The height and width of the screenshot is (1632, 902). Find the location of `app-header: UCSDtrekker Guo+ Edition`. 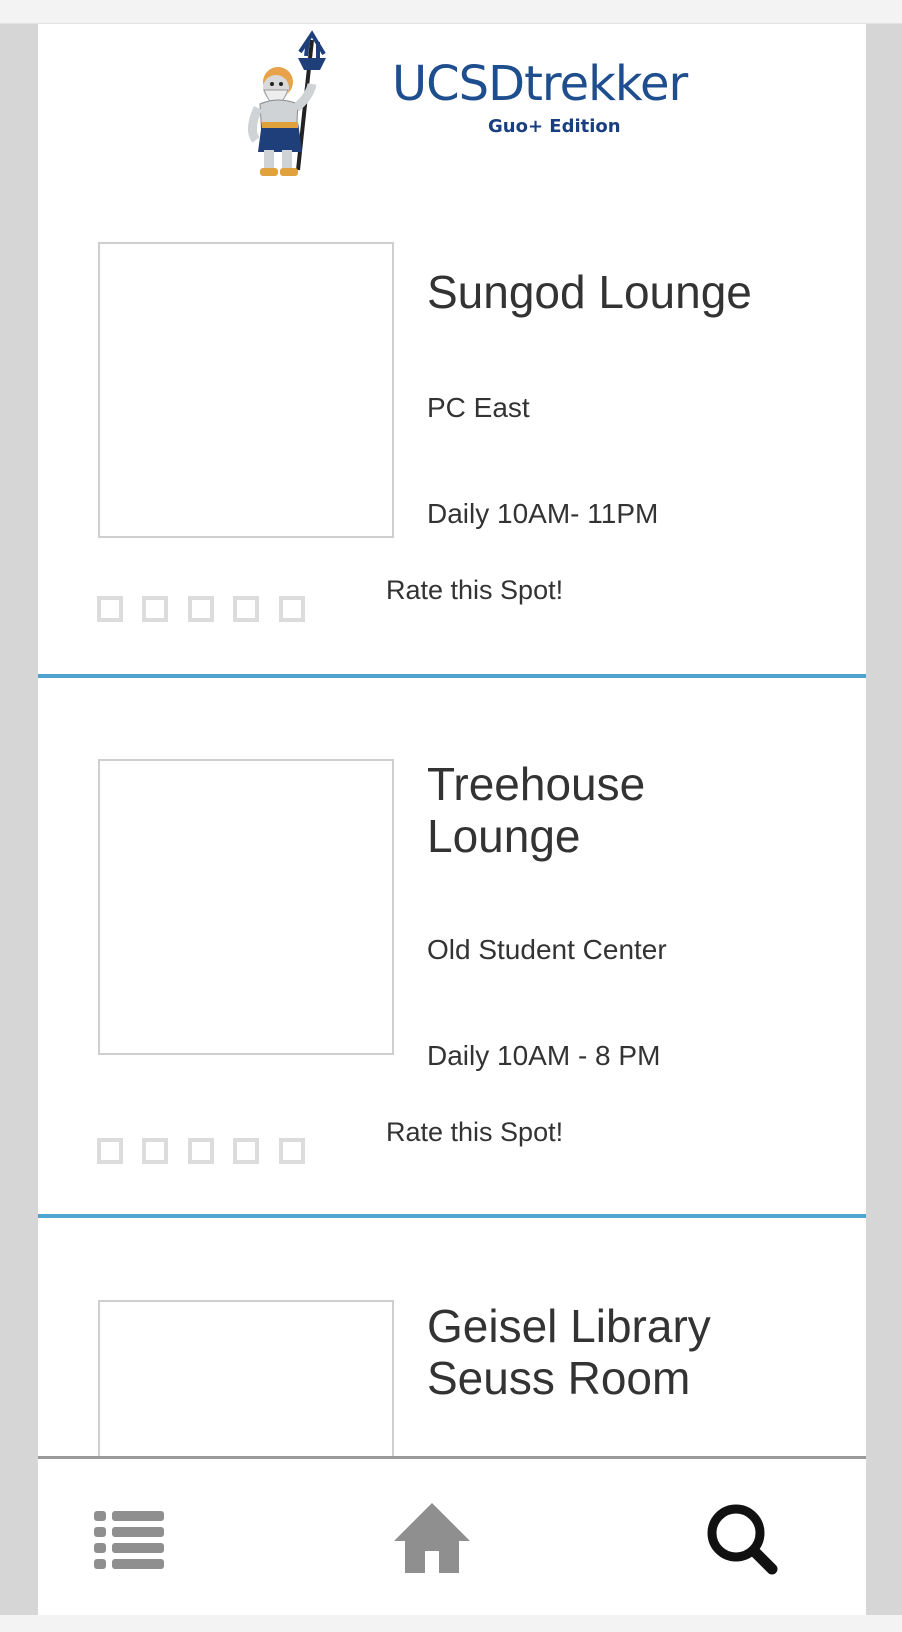

app-header: UCSDtrekker Guo+ Edition is located at coordinates (452, 106).